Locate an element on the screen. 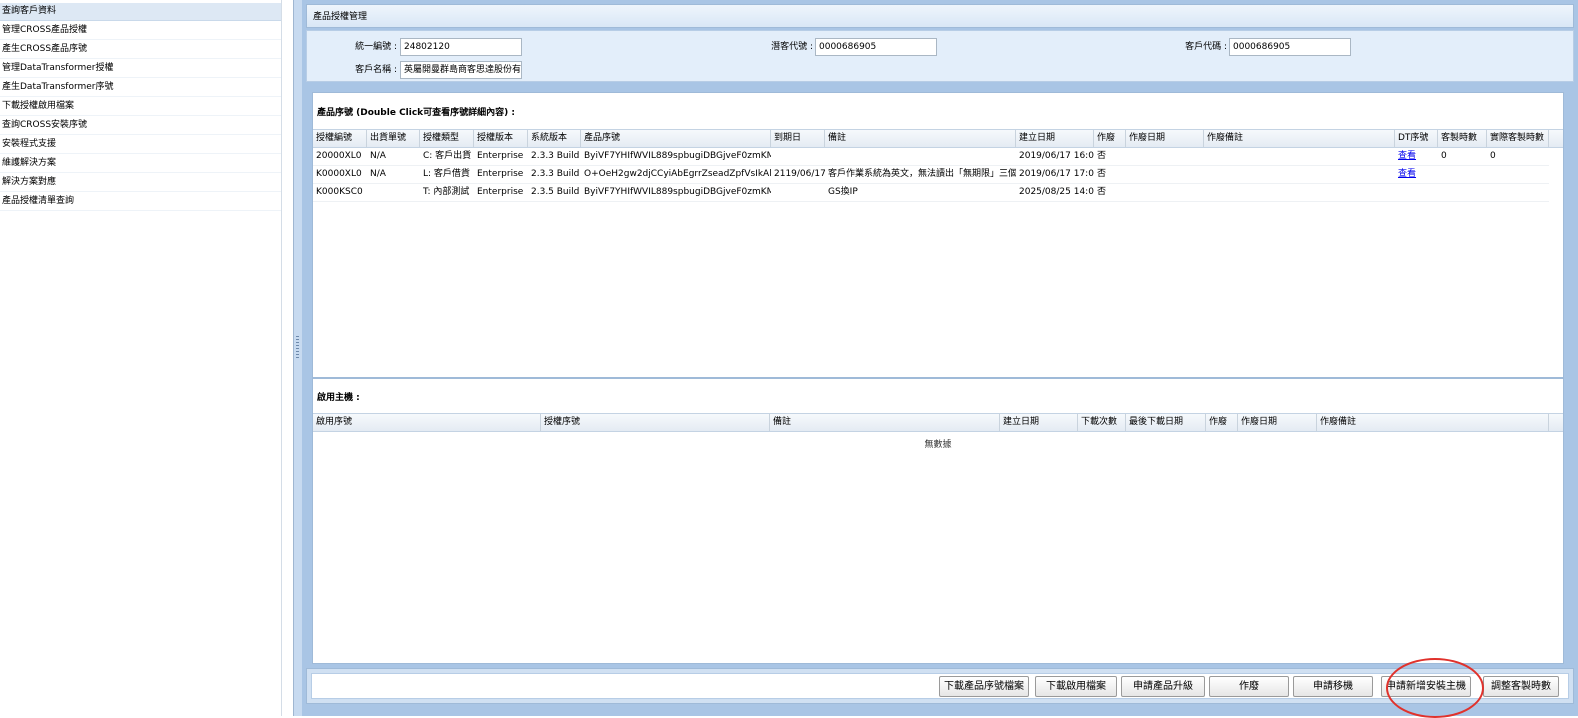  nav-item-3: 管理DataTransformer授權 is located at coordinates (140, 69).